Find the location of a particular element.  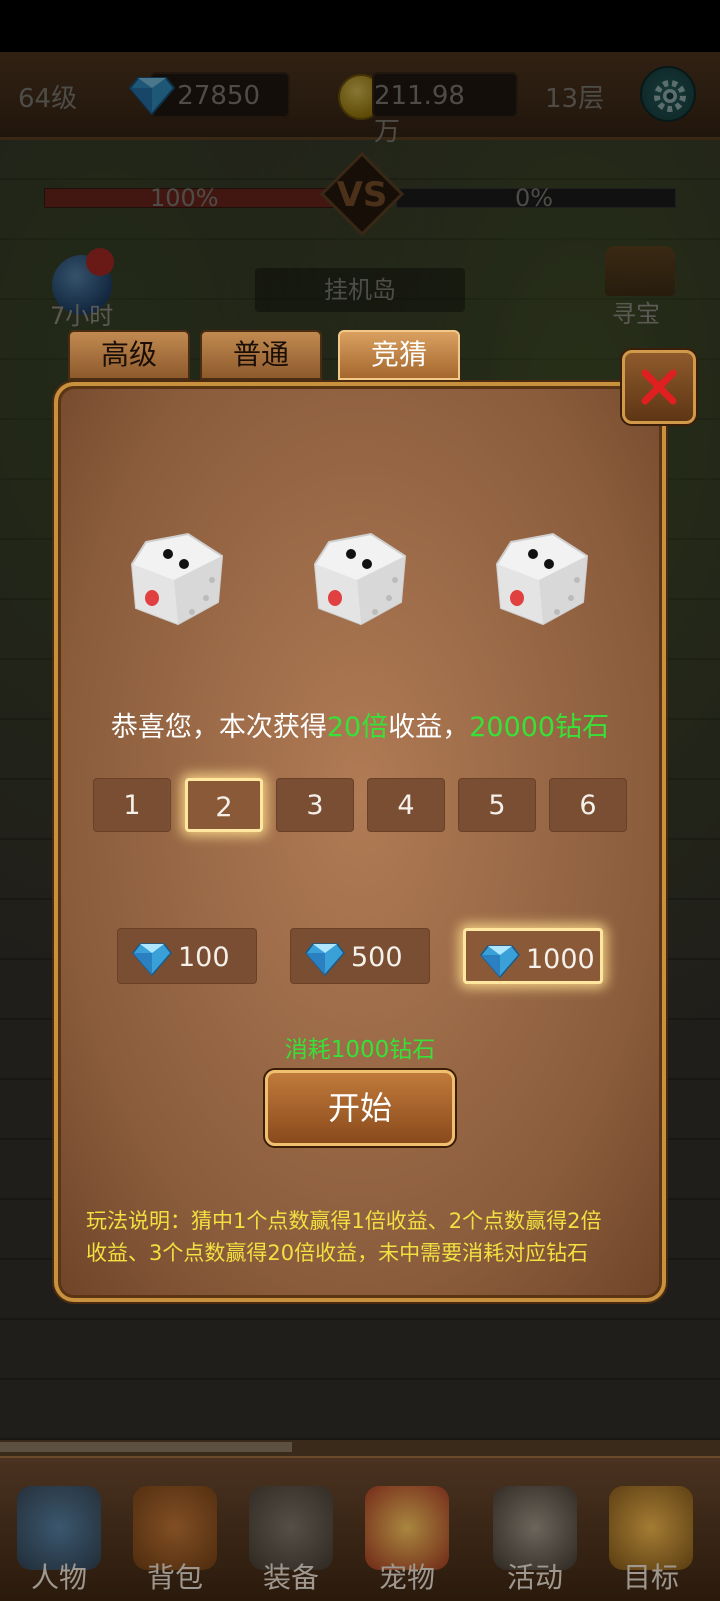

number-option-2: 2 is located at coordinates (224, 805).